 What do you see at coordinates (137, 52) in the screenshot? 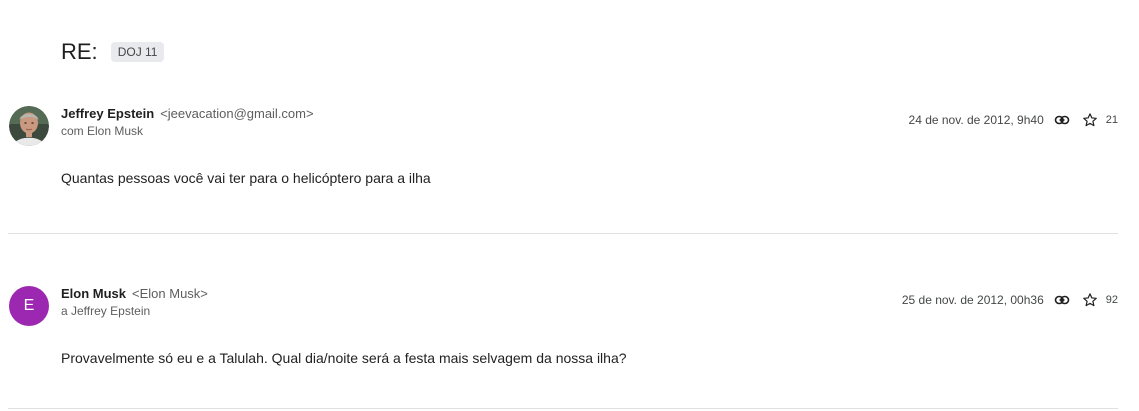
I see `label-chip: DOJ 11` at bounding box center [137, 52].